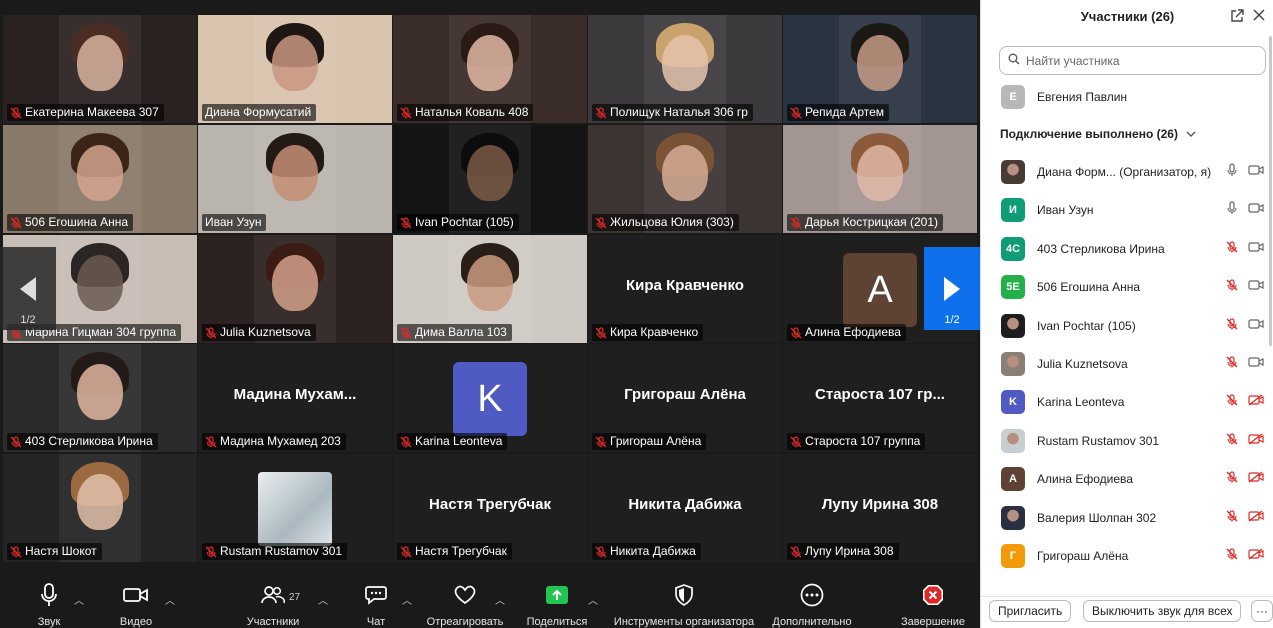 The width and height of the screenshot is (1273, 628). I want to click on popout-icon, so click(1237, 18).